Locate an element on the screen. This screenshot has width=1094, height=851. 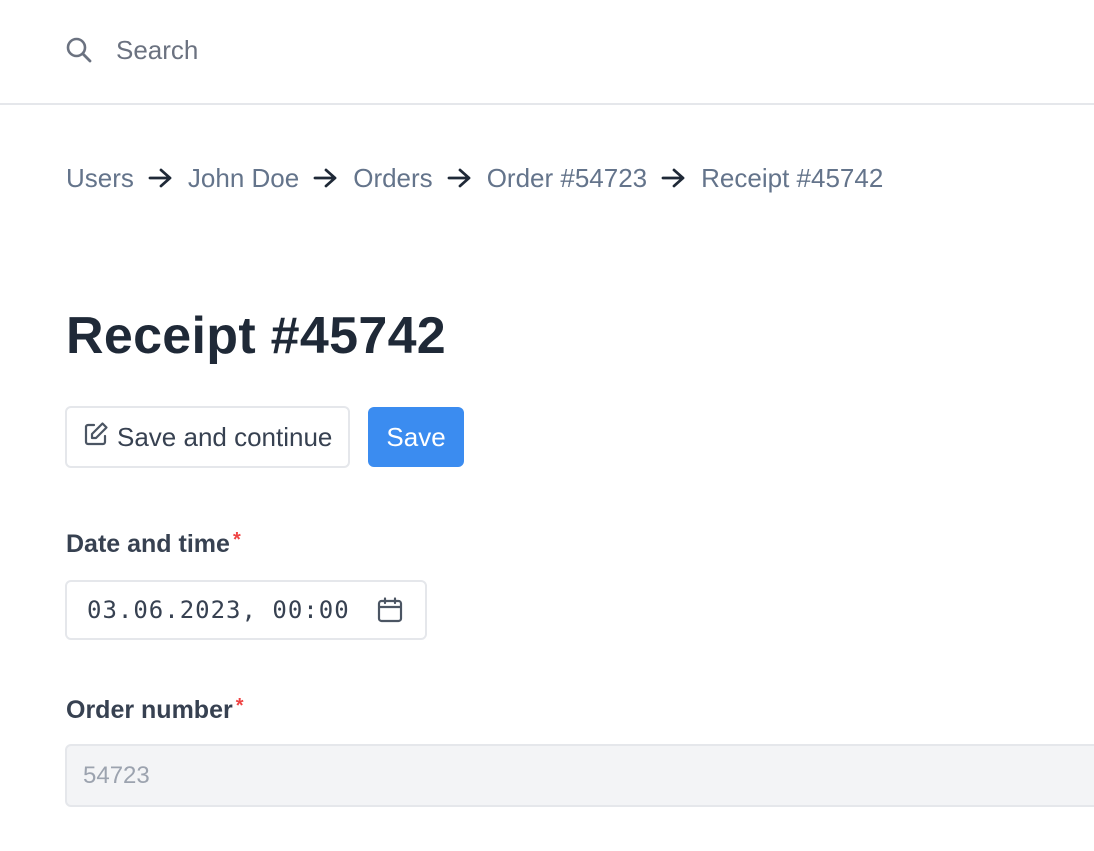
breadcrumb-item-order: Order #54723 is located at coordinates (567, 178).